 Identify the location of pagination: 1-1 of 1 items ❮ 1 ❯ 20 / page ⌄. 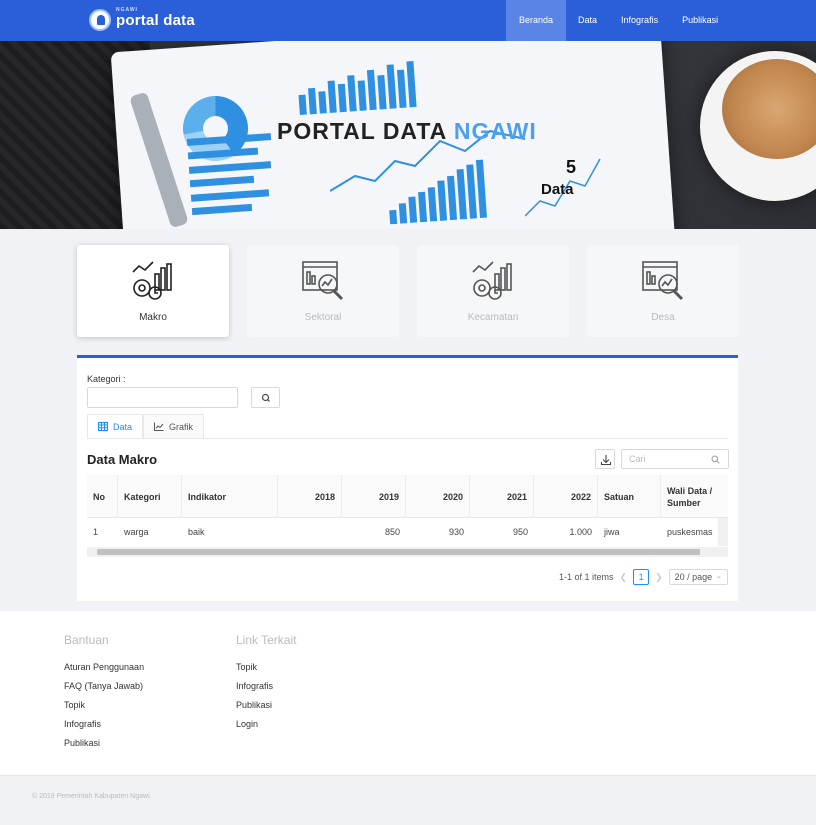
(644, 577).